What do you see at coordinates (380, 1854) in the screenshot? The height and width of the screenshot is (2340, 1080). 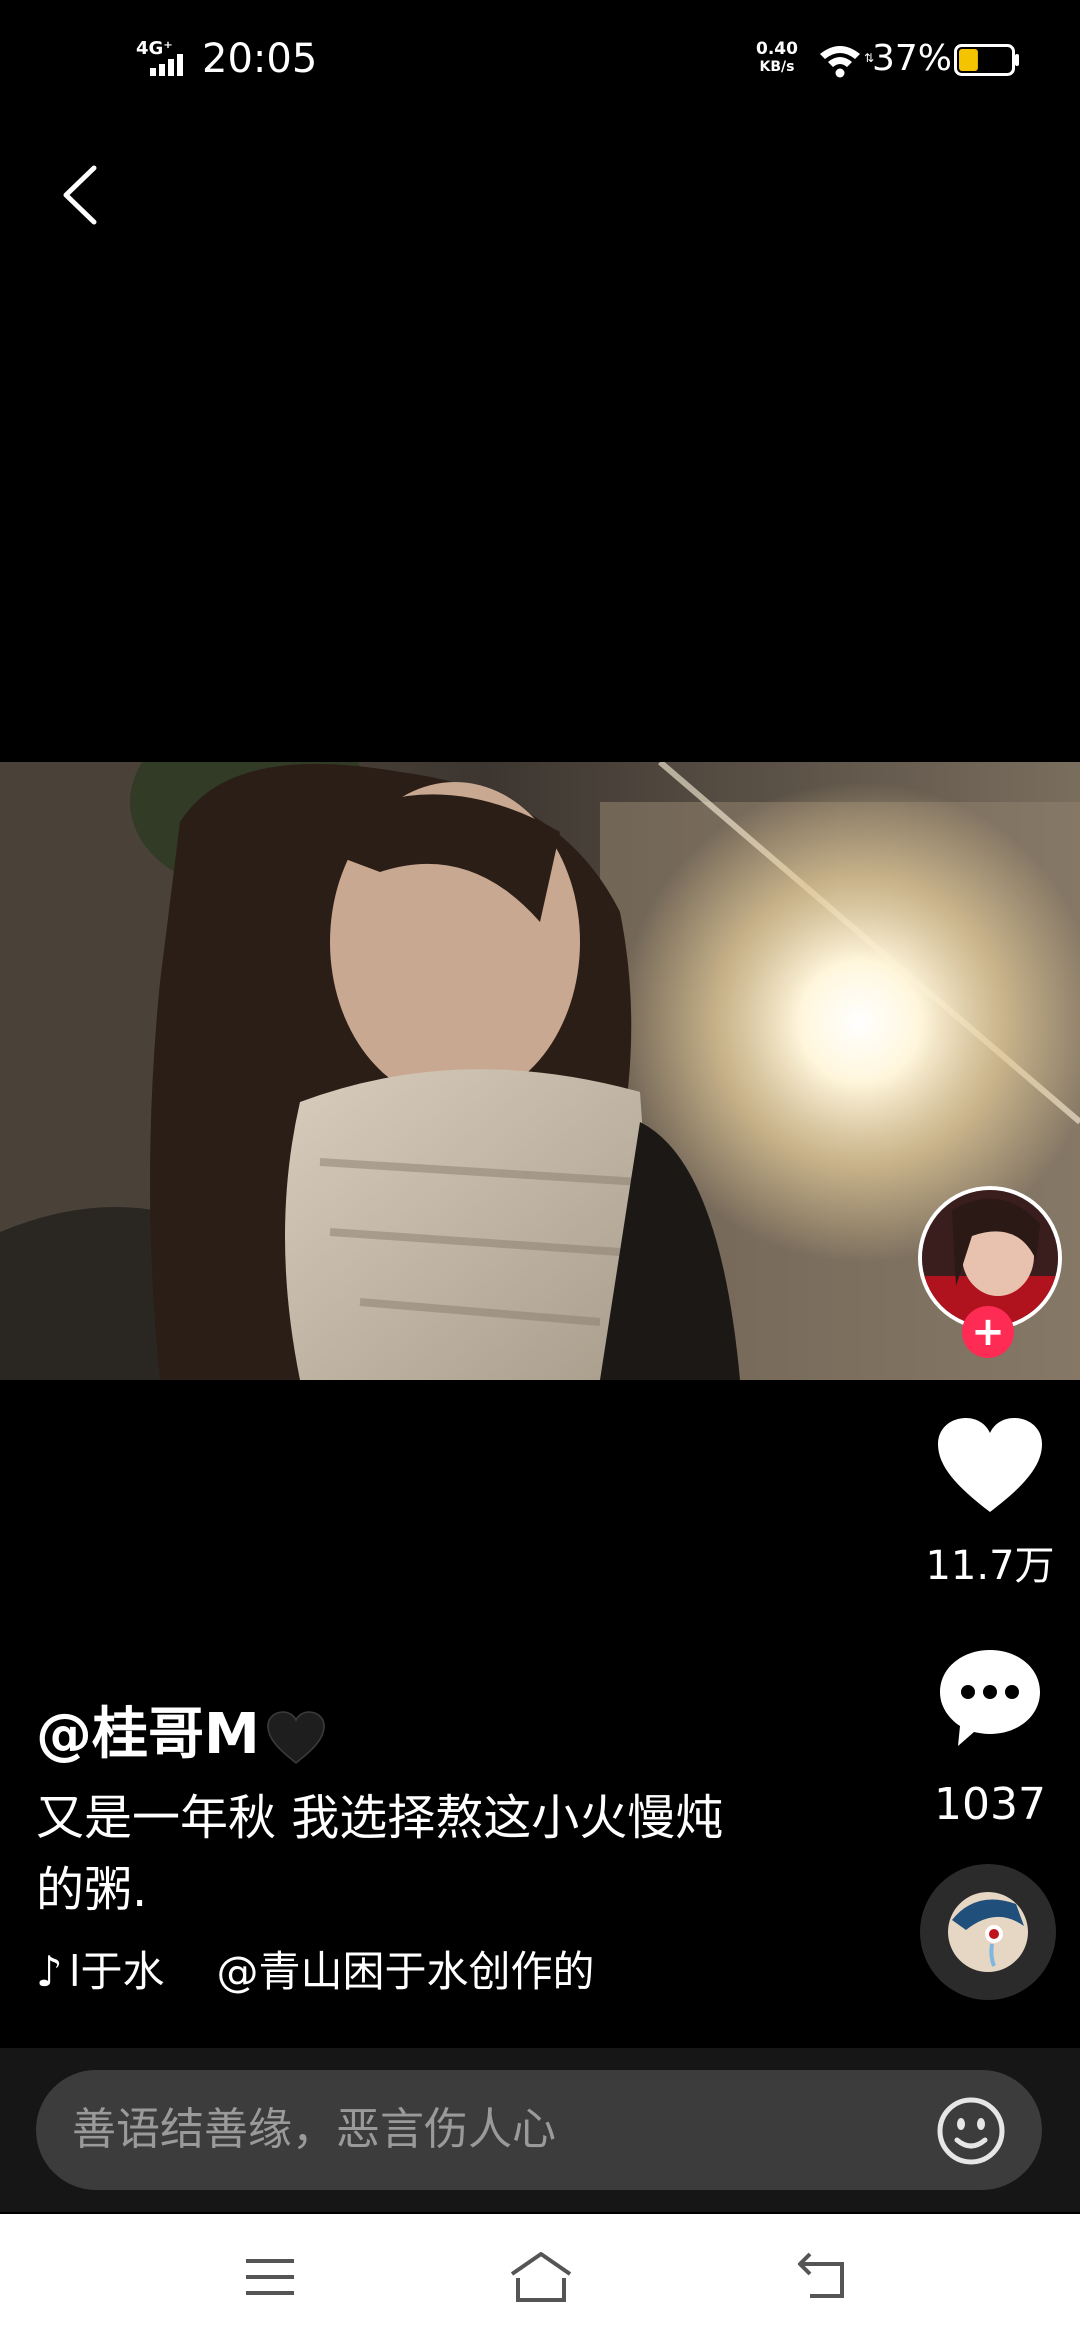 I see `video-caption: 又是一年秋 我选择熬这小火慢炖的粥.` at bounding box center [380, 1854].